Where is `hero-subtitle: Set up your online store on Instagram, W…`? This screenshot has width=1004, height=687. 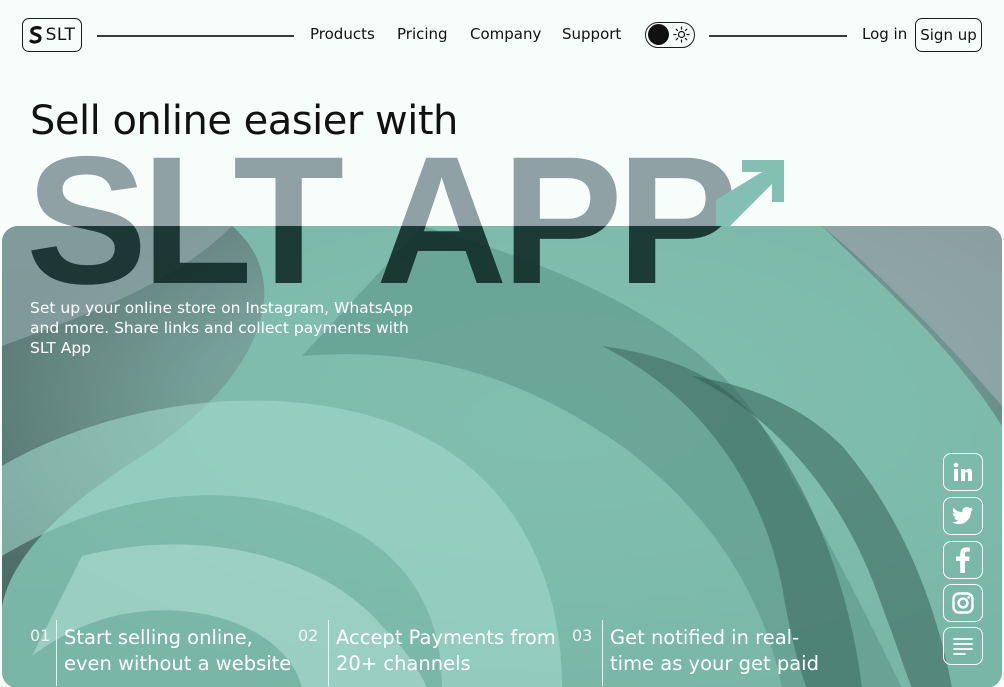
hero-subtitle: Set up your online store on Instagram, W… is located at coordinates (222, 328).